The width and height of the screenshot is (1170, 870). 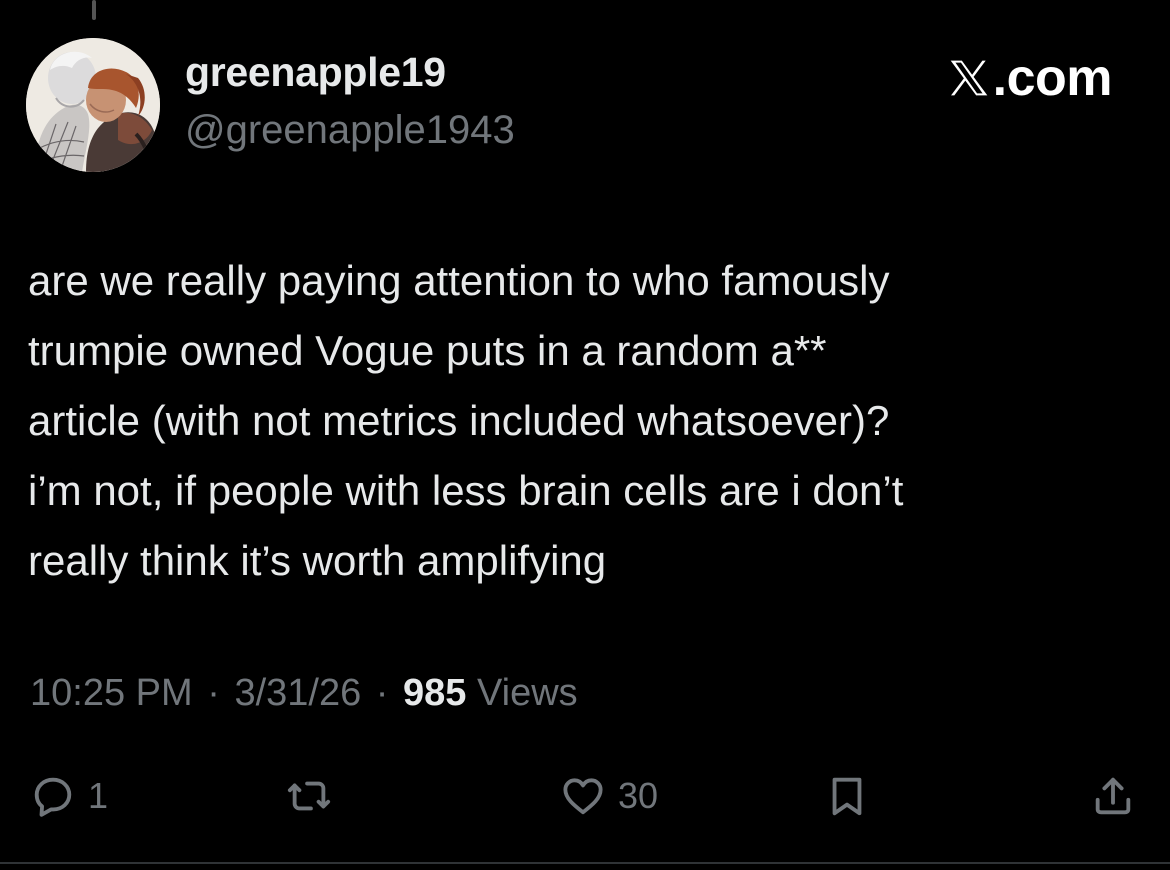 What do you see at coordinates (968, 78) in the screenshot?
I see `x-logo-icon` at bounding box center [968, 78].